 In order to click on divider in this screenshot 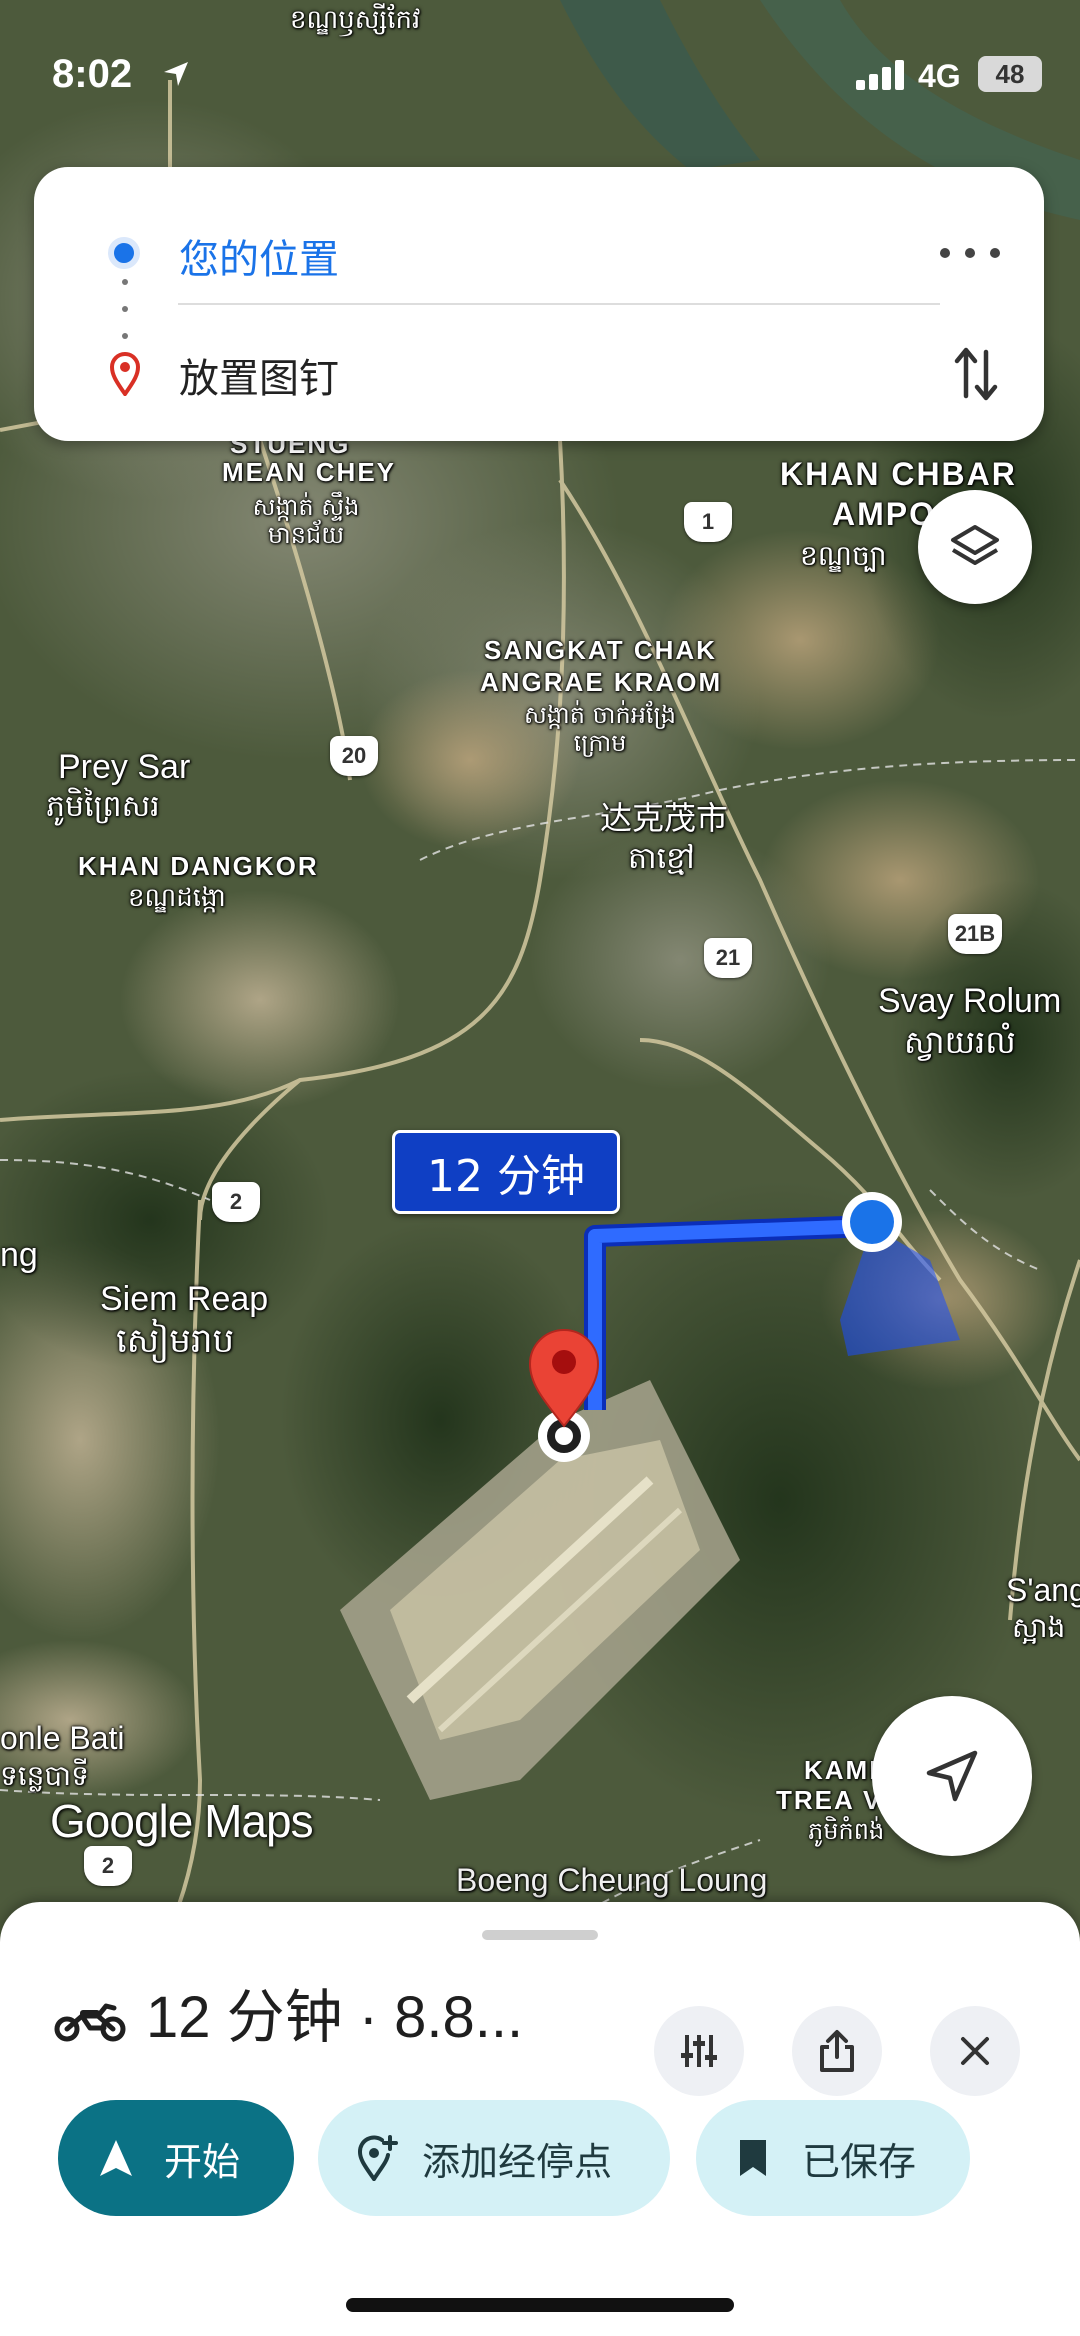, I will do `click(559, 304)`.